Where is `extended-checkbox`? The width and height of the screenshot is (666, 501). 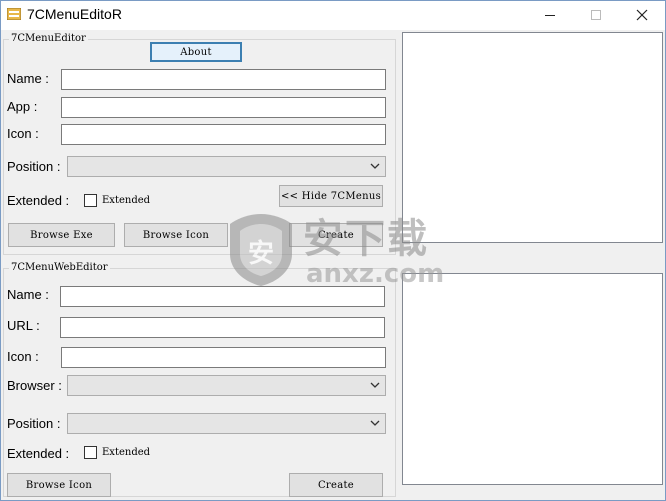
extended-checkbox is located at coordinates (90, 200).